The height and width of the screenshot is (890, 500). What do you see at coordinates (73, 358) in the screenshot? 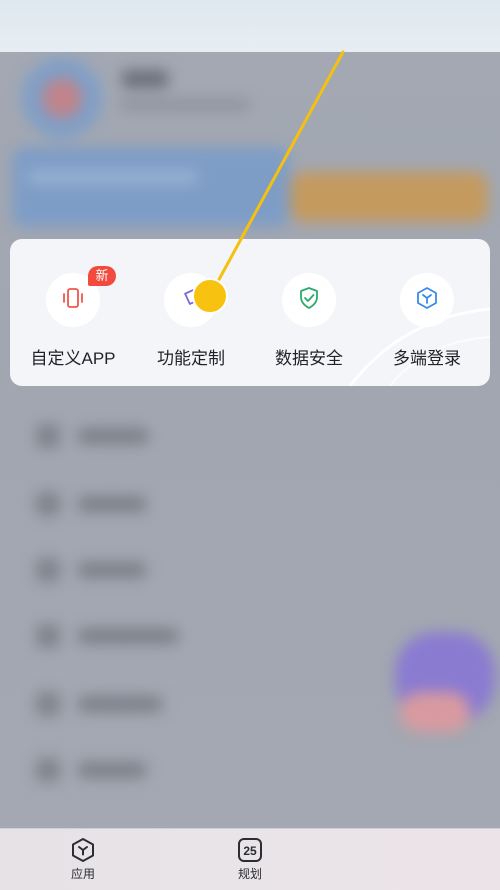
I see `feature-label: 自定义APP` at bounding box center [73, 358].